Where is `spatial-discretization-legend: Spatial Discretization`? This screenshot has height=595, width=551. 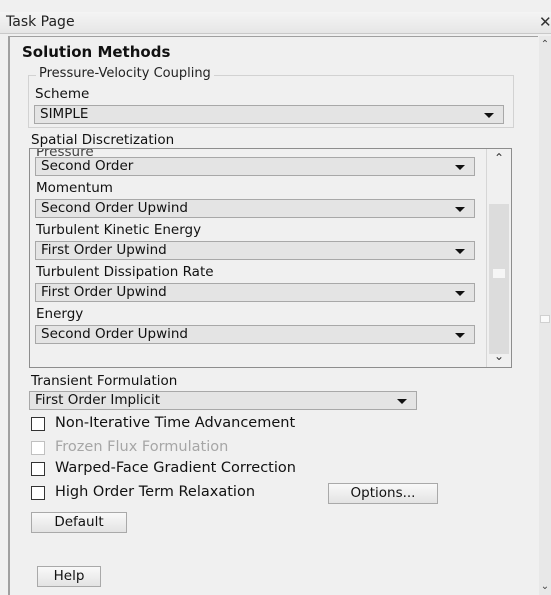
spatial-discretization-legend: Spatial Discretization is located at coordinates (103, 140).